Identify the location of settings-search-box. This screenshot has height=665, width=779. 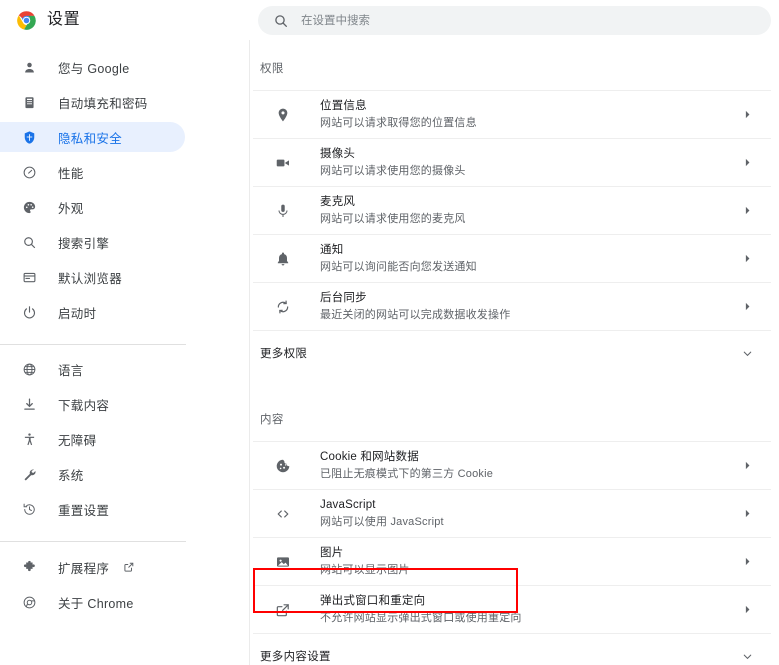
(514, 20).